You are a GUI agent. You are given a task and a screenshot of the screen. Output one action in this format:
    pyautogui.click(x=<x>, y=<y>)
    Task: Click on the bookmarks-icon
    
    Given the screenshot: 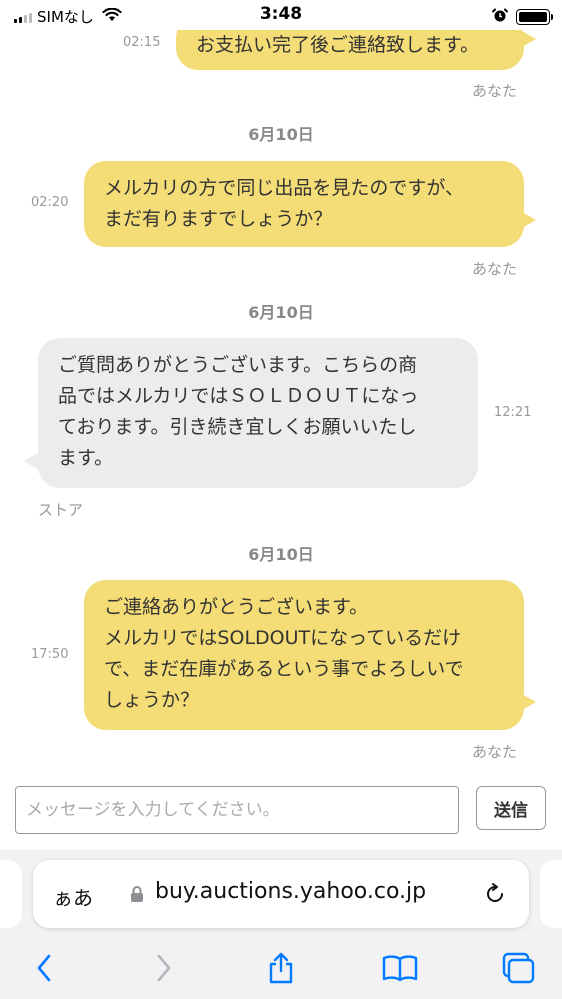 What is the action you would take?
    pyautogui.click(x=400, y=968)
    